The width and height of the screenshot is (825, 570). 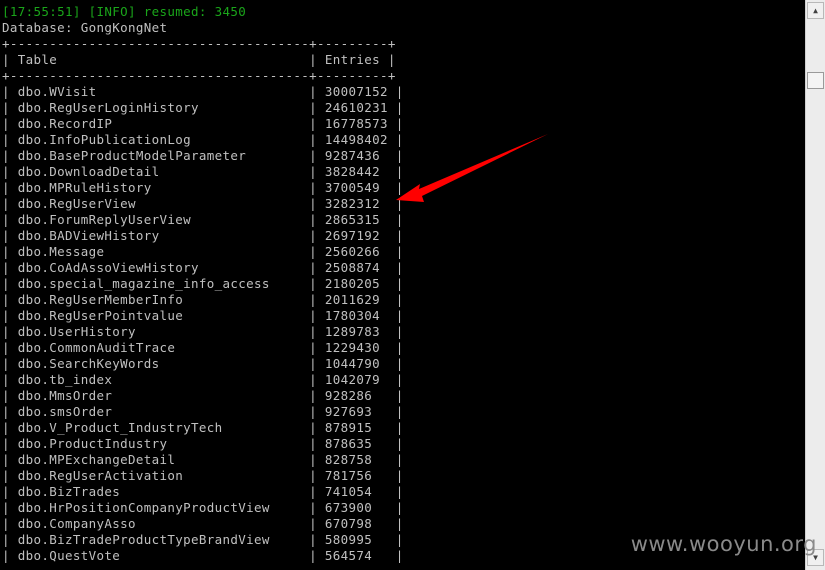 What do you see at coordinates (723, 544) in the screenshot?
I see `watermark: www.wooyun.org` at bounding box center [723, 544].